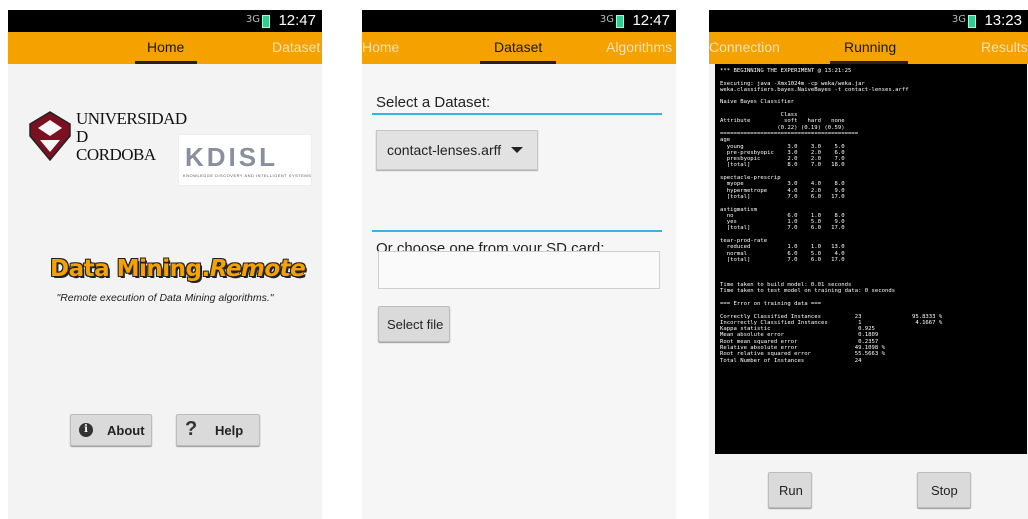  I want to click on run-button: Run, so click(790, 490).